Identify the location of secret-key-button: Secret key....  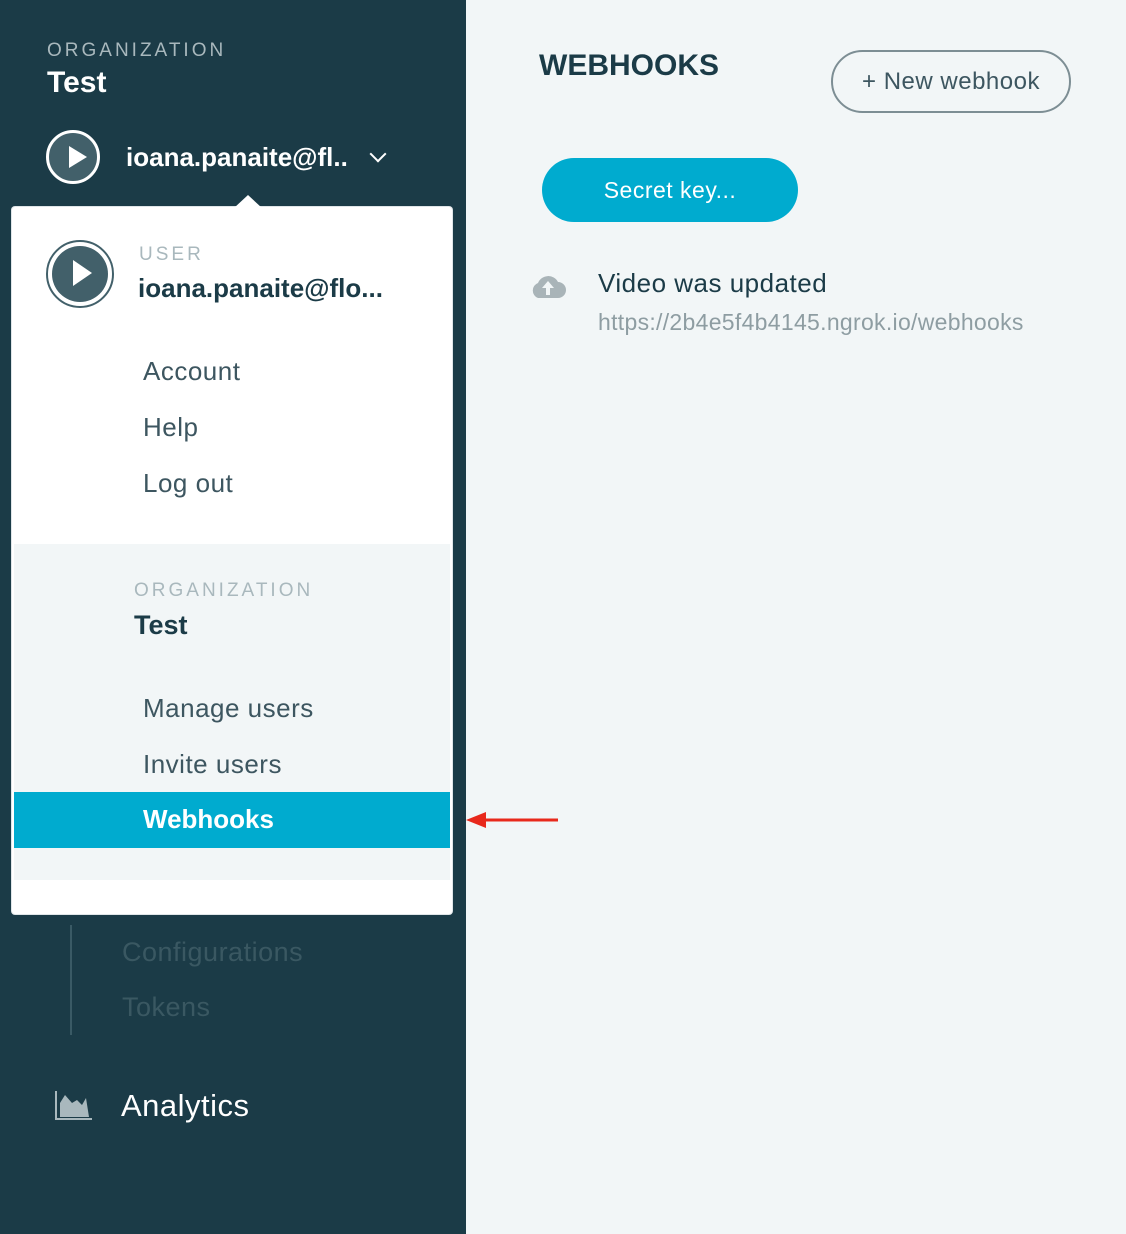
(670, 190).